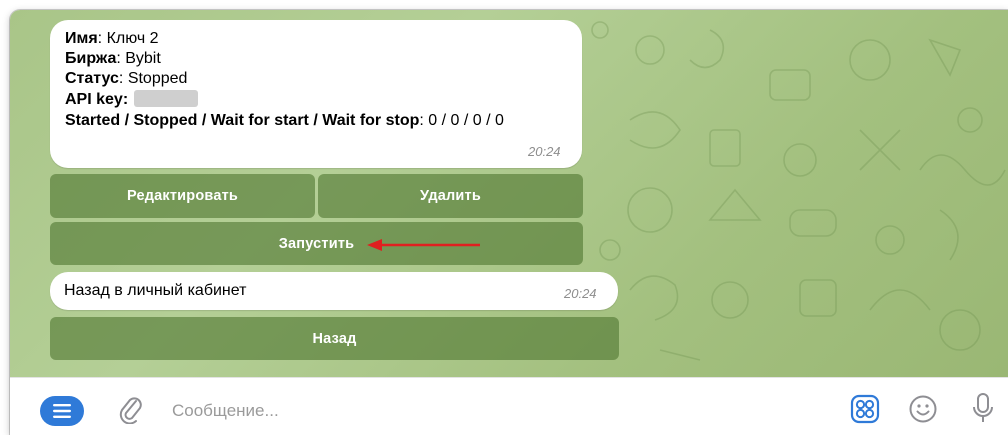 The image size is (1008, 435). I want to click on message-time: 20:24, so click(544, 151).